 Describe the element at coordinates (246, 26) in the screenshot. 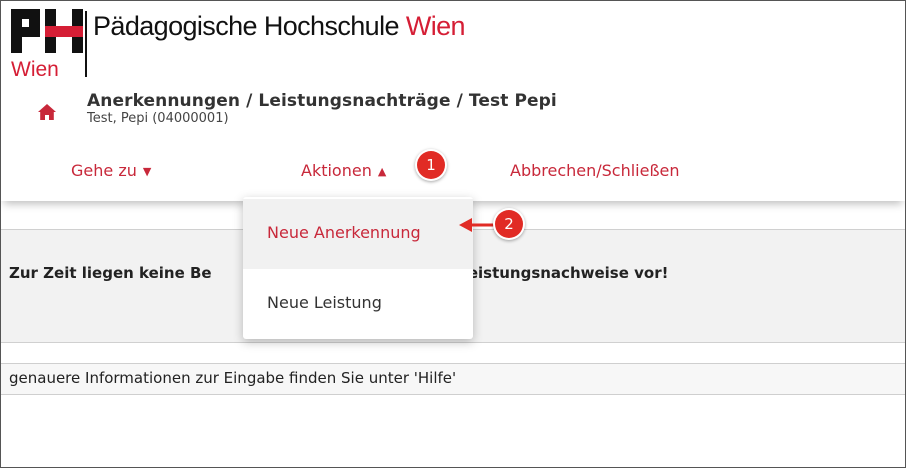

I see `school-name-main: Pädagogische Hochschule` at that location.